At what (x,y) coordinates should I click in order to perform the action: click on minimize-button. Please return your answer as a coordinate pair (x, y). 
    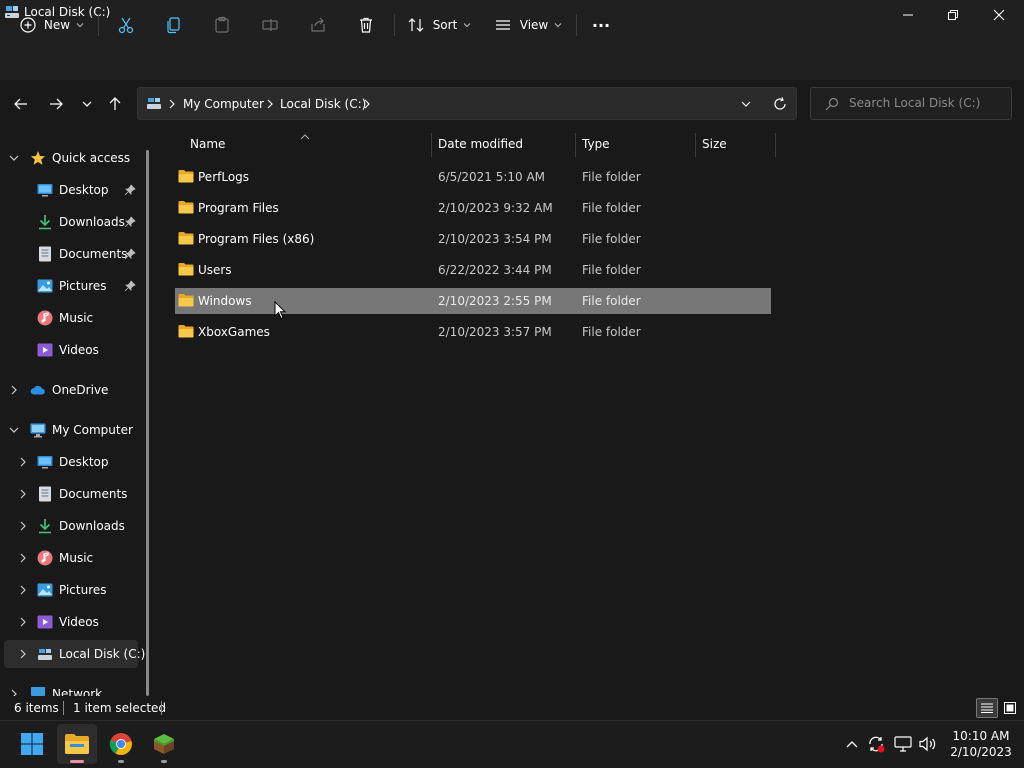
    Looking at the image, I should click on (908, 15).